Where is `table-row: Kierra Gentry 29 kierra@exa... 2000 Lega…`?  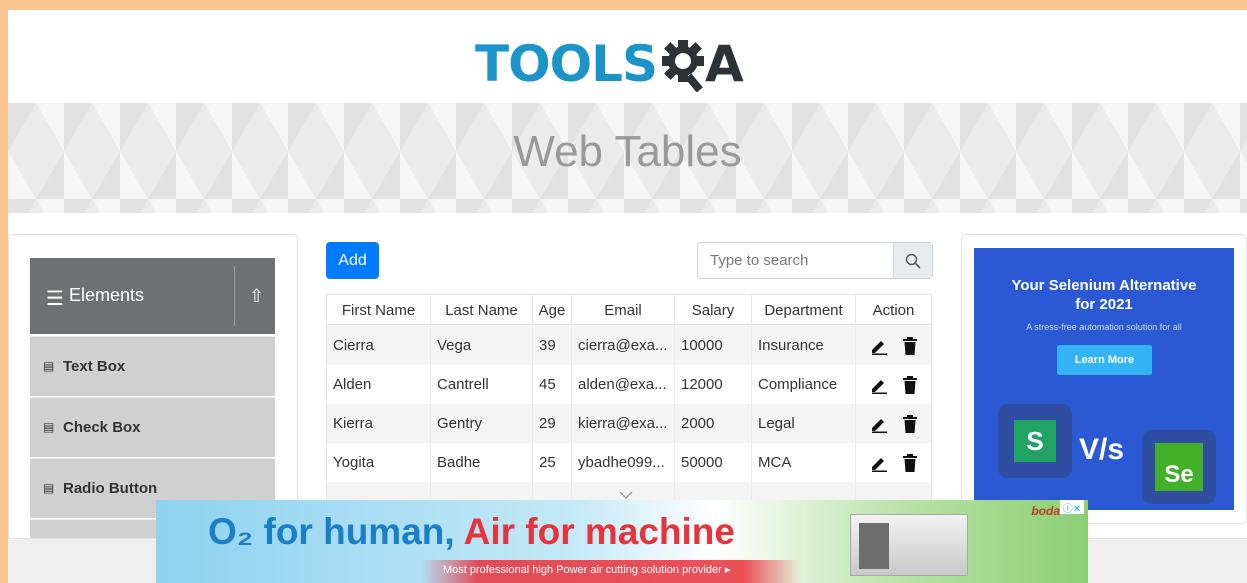
table-row: Kierra Gentry 29 kierra@exa... 2000 Lega… is located at coordinates (629, 423).